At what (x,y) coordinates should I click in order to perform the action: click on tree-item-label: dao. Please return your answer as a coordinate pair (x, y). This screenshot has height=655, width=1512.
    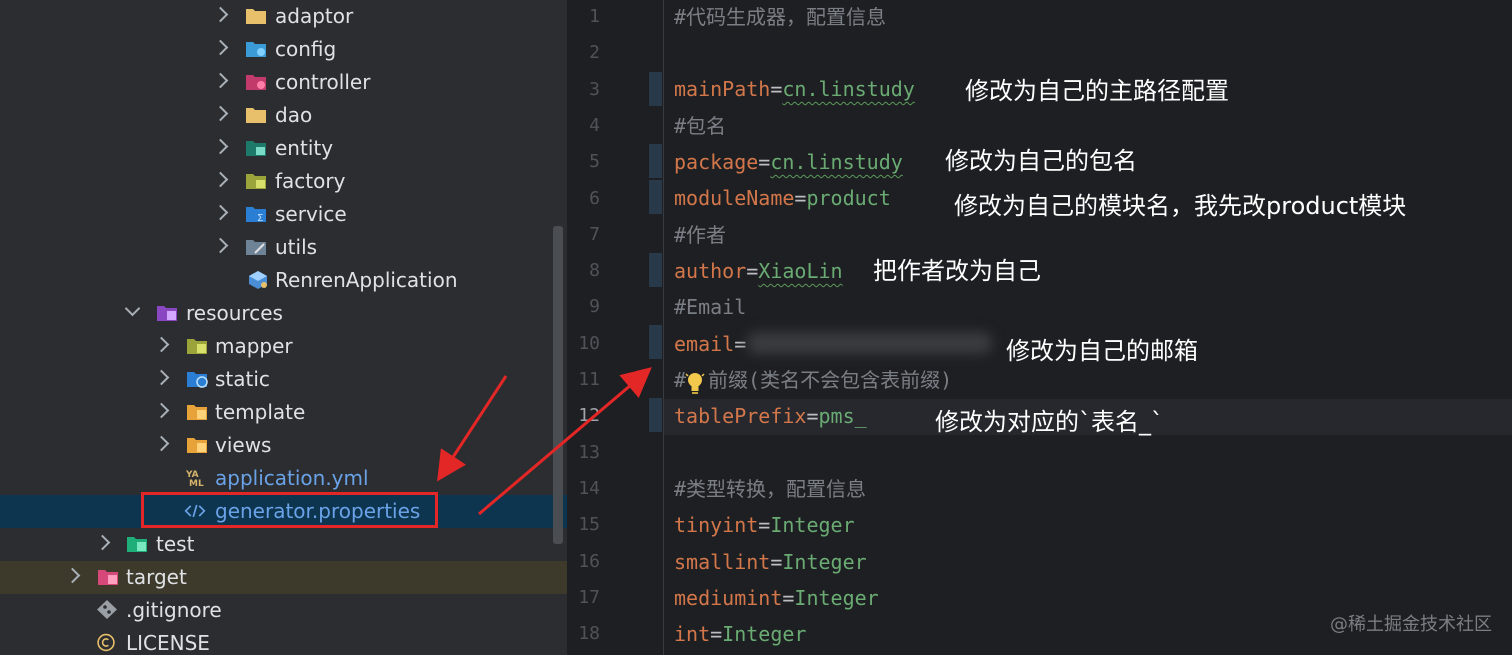
    Looking at the image, I should click on (294, 115).